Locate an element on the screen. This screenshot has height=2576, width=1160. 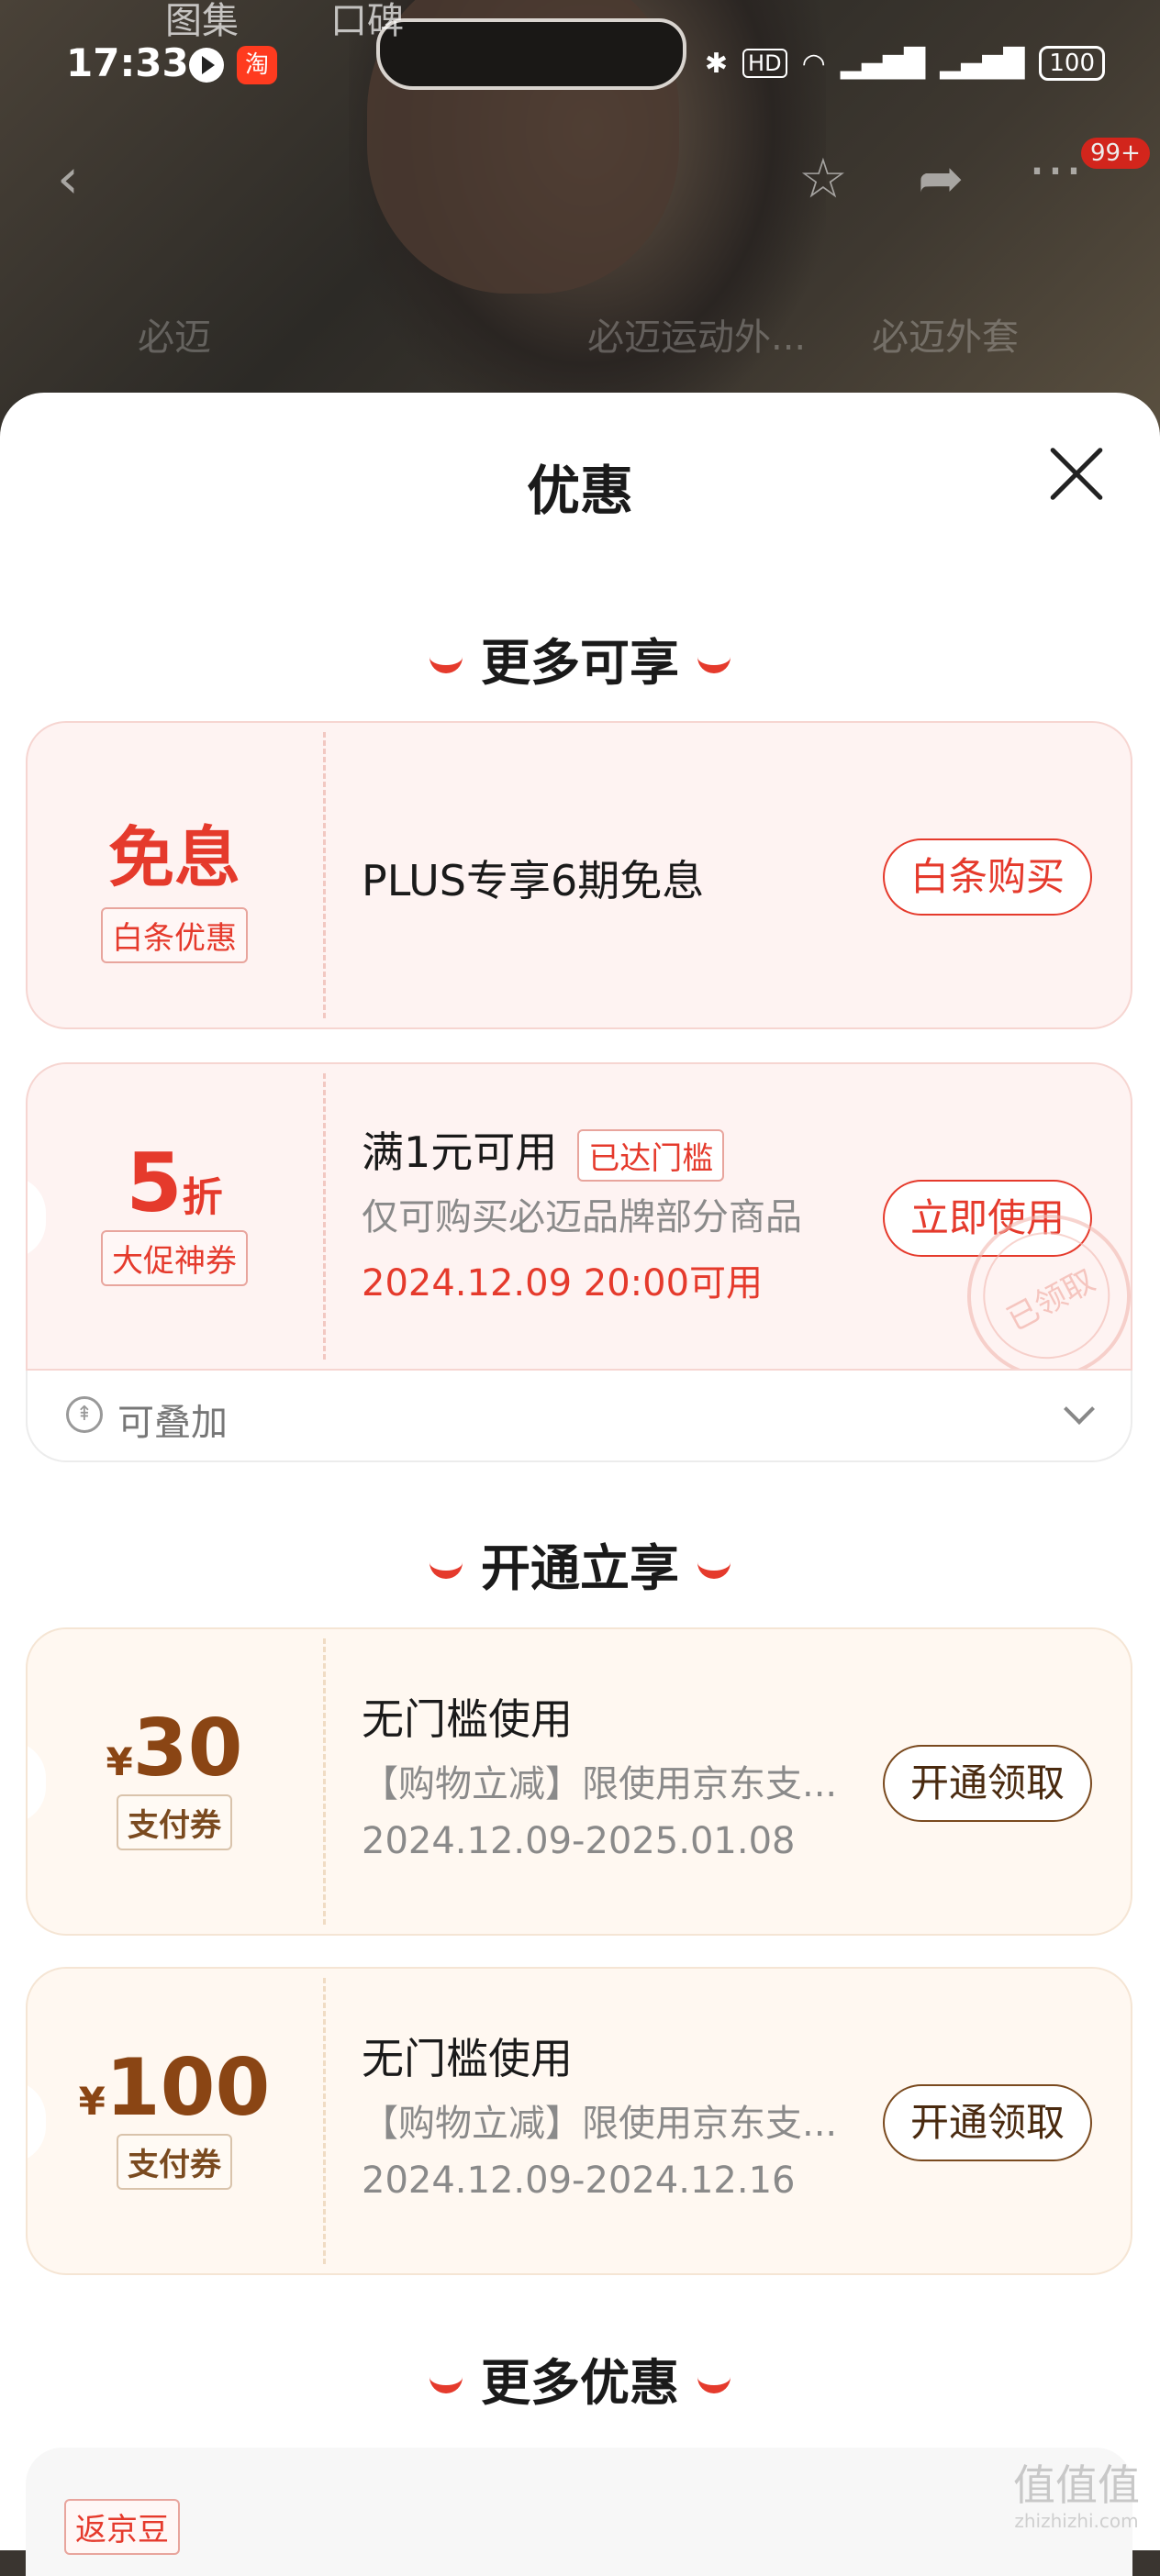
coupon-type-tag: 白条优惠 is located at coordinates (174, 935).